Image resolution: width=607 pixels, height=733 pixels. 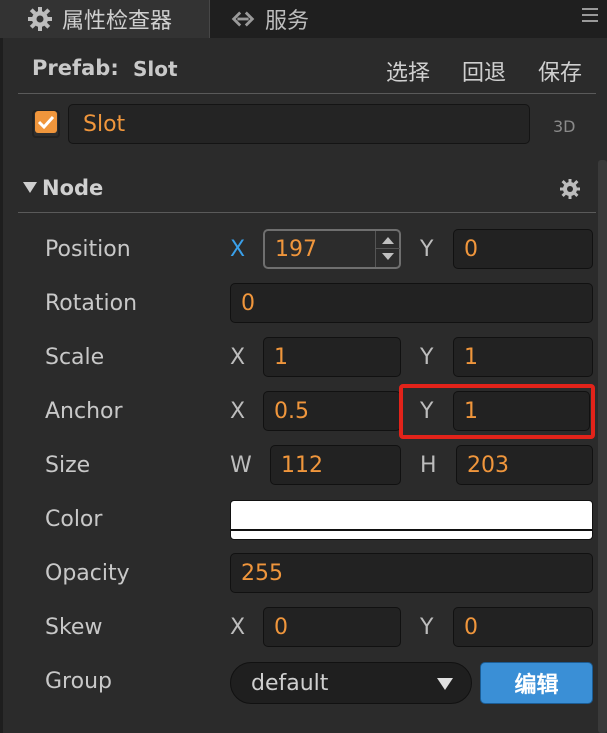 I want to click on position-x-spinner, so click(x=387, y=249).